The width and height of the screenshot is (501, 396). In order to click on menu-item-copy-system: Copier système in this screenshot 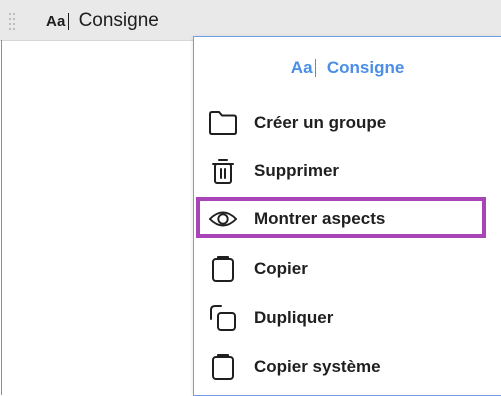, I will do `click(344, 367)`.